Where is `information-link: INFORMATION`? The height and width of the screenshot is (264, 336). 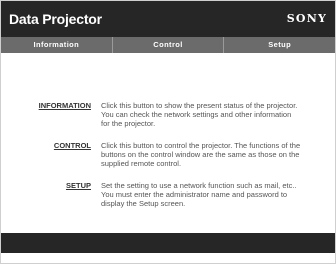 information-link: INFORMATION is located at coordinates (65, 105).